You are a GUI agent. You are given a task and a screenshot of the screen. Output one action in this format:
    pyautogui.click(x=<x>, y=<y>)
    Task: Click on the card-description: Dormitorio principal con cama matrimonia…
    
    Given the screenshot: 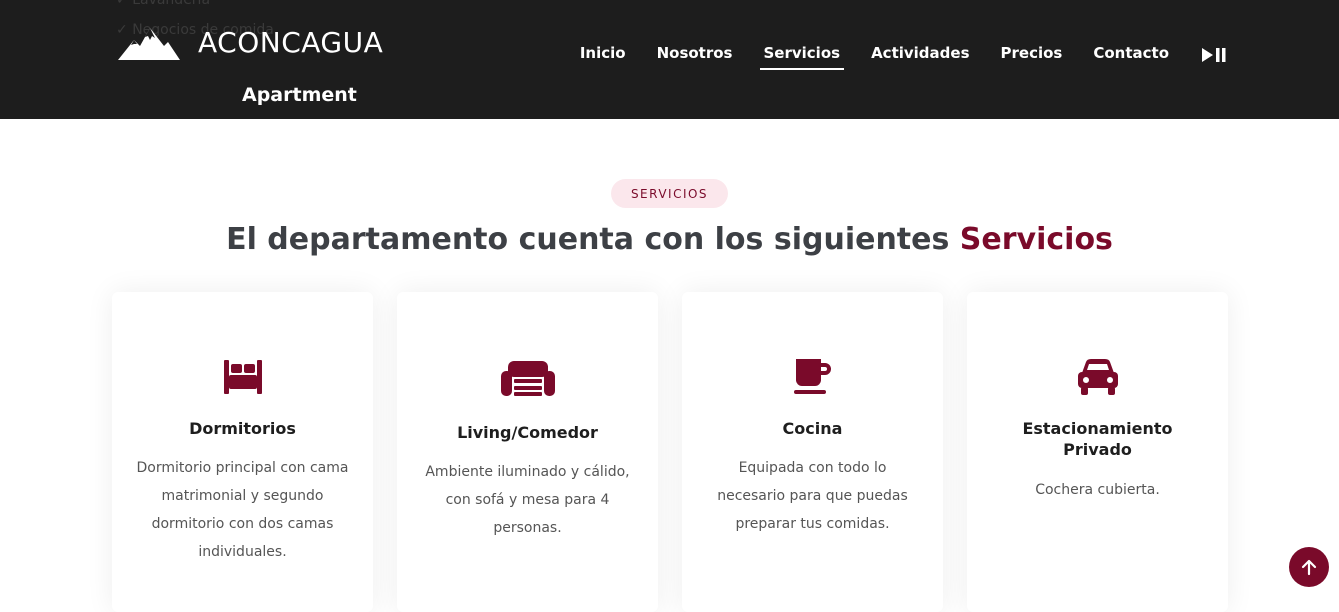 What is the action you would take?
    pyautogui.click(x=242, y=510)
    